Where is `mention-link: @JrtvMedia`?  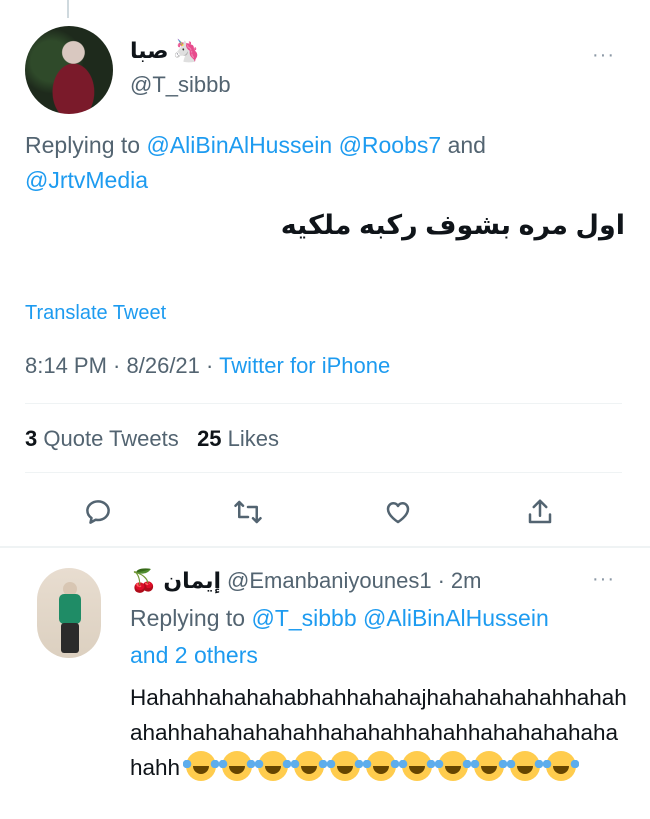
mention-link: @JrtvMedia is located at coordinates (86, 180).